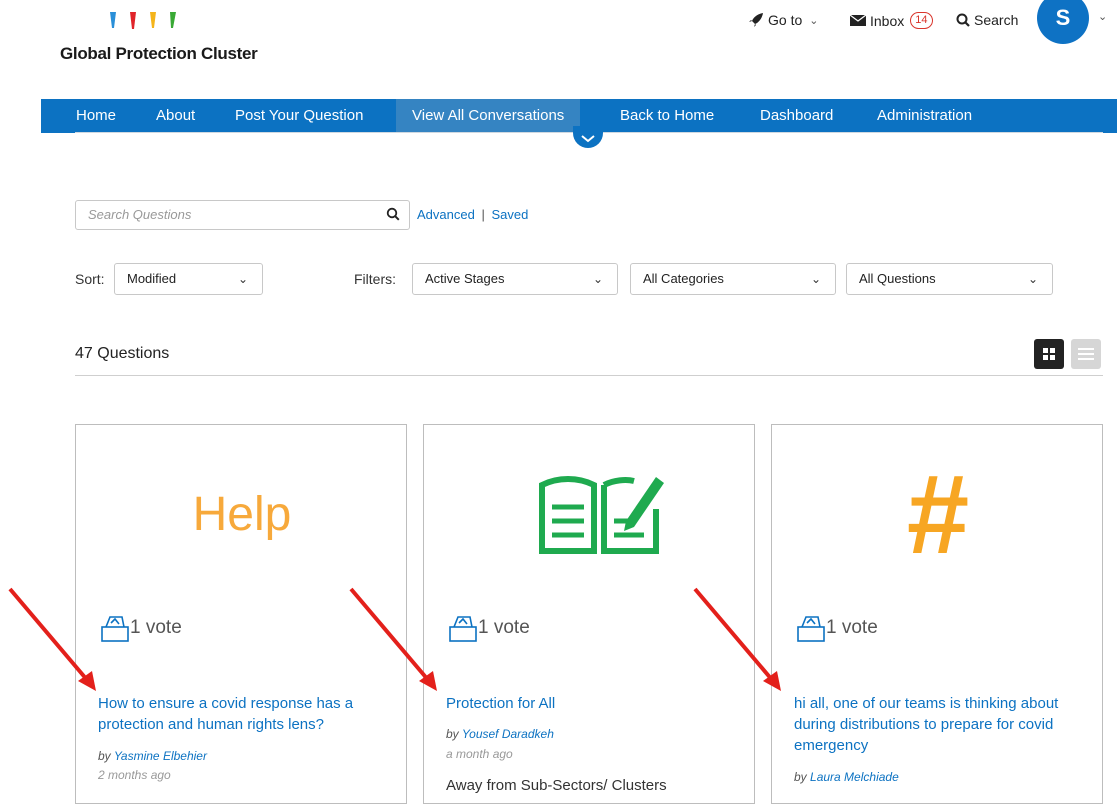  I want to click on nav-item-home: Home, so click(96, 116).